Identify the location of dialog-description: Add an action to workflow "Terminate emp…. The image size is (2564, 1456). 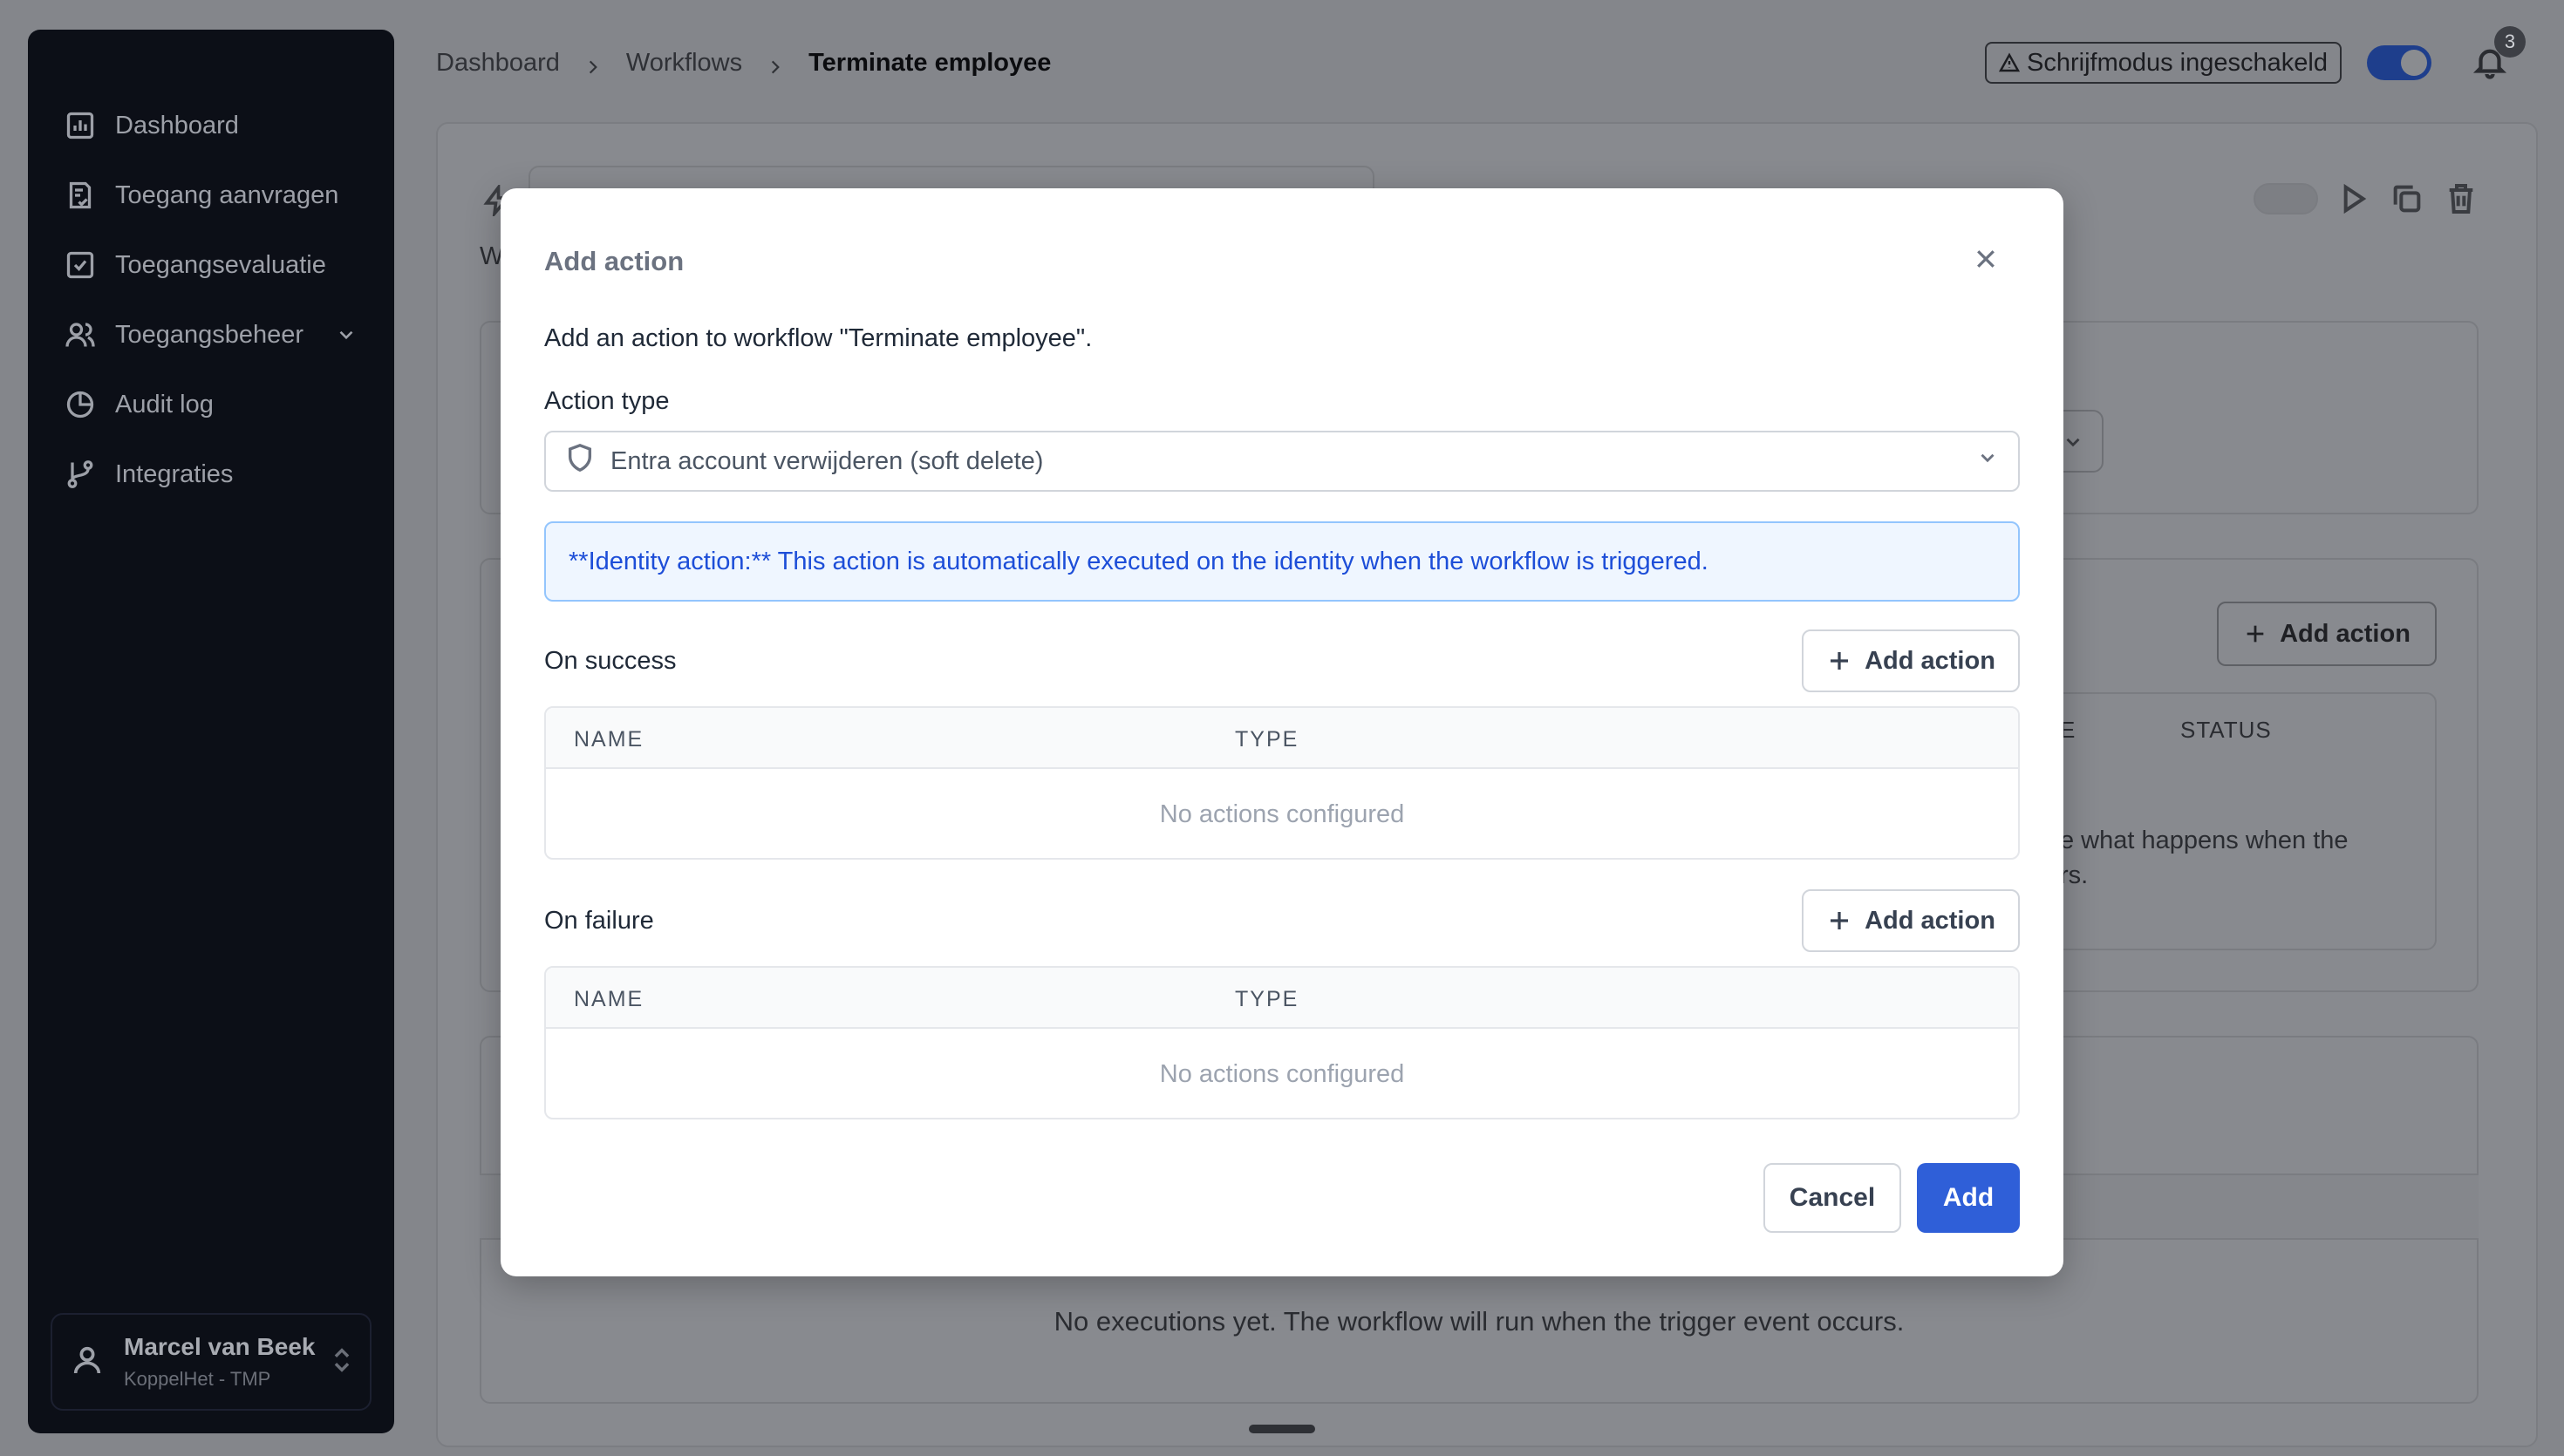
(818, 338).